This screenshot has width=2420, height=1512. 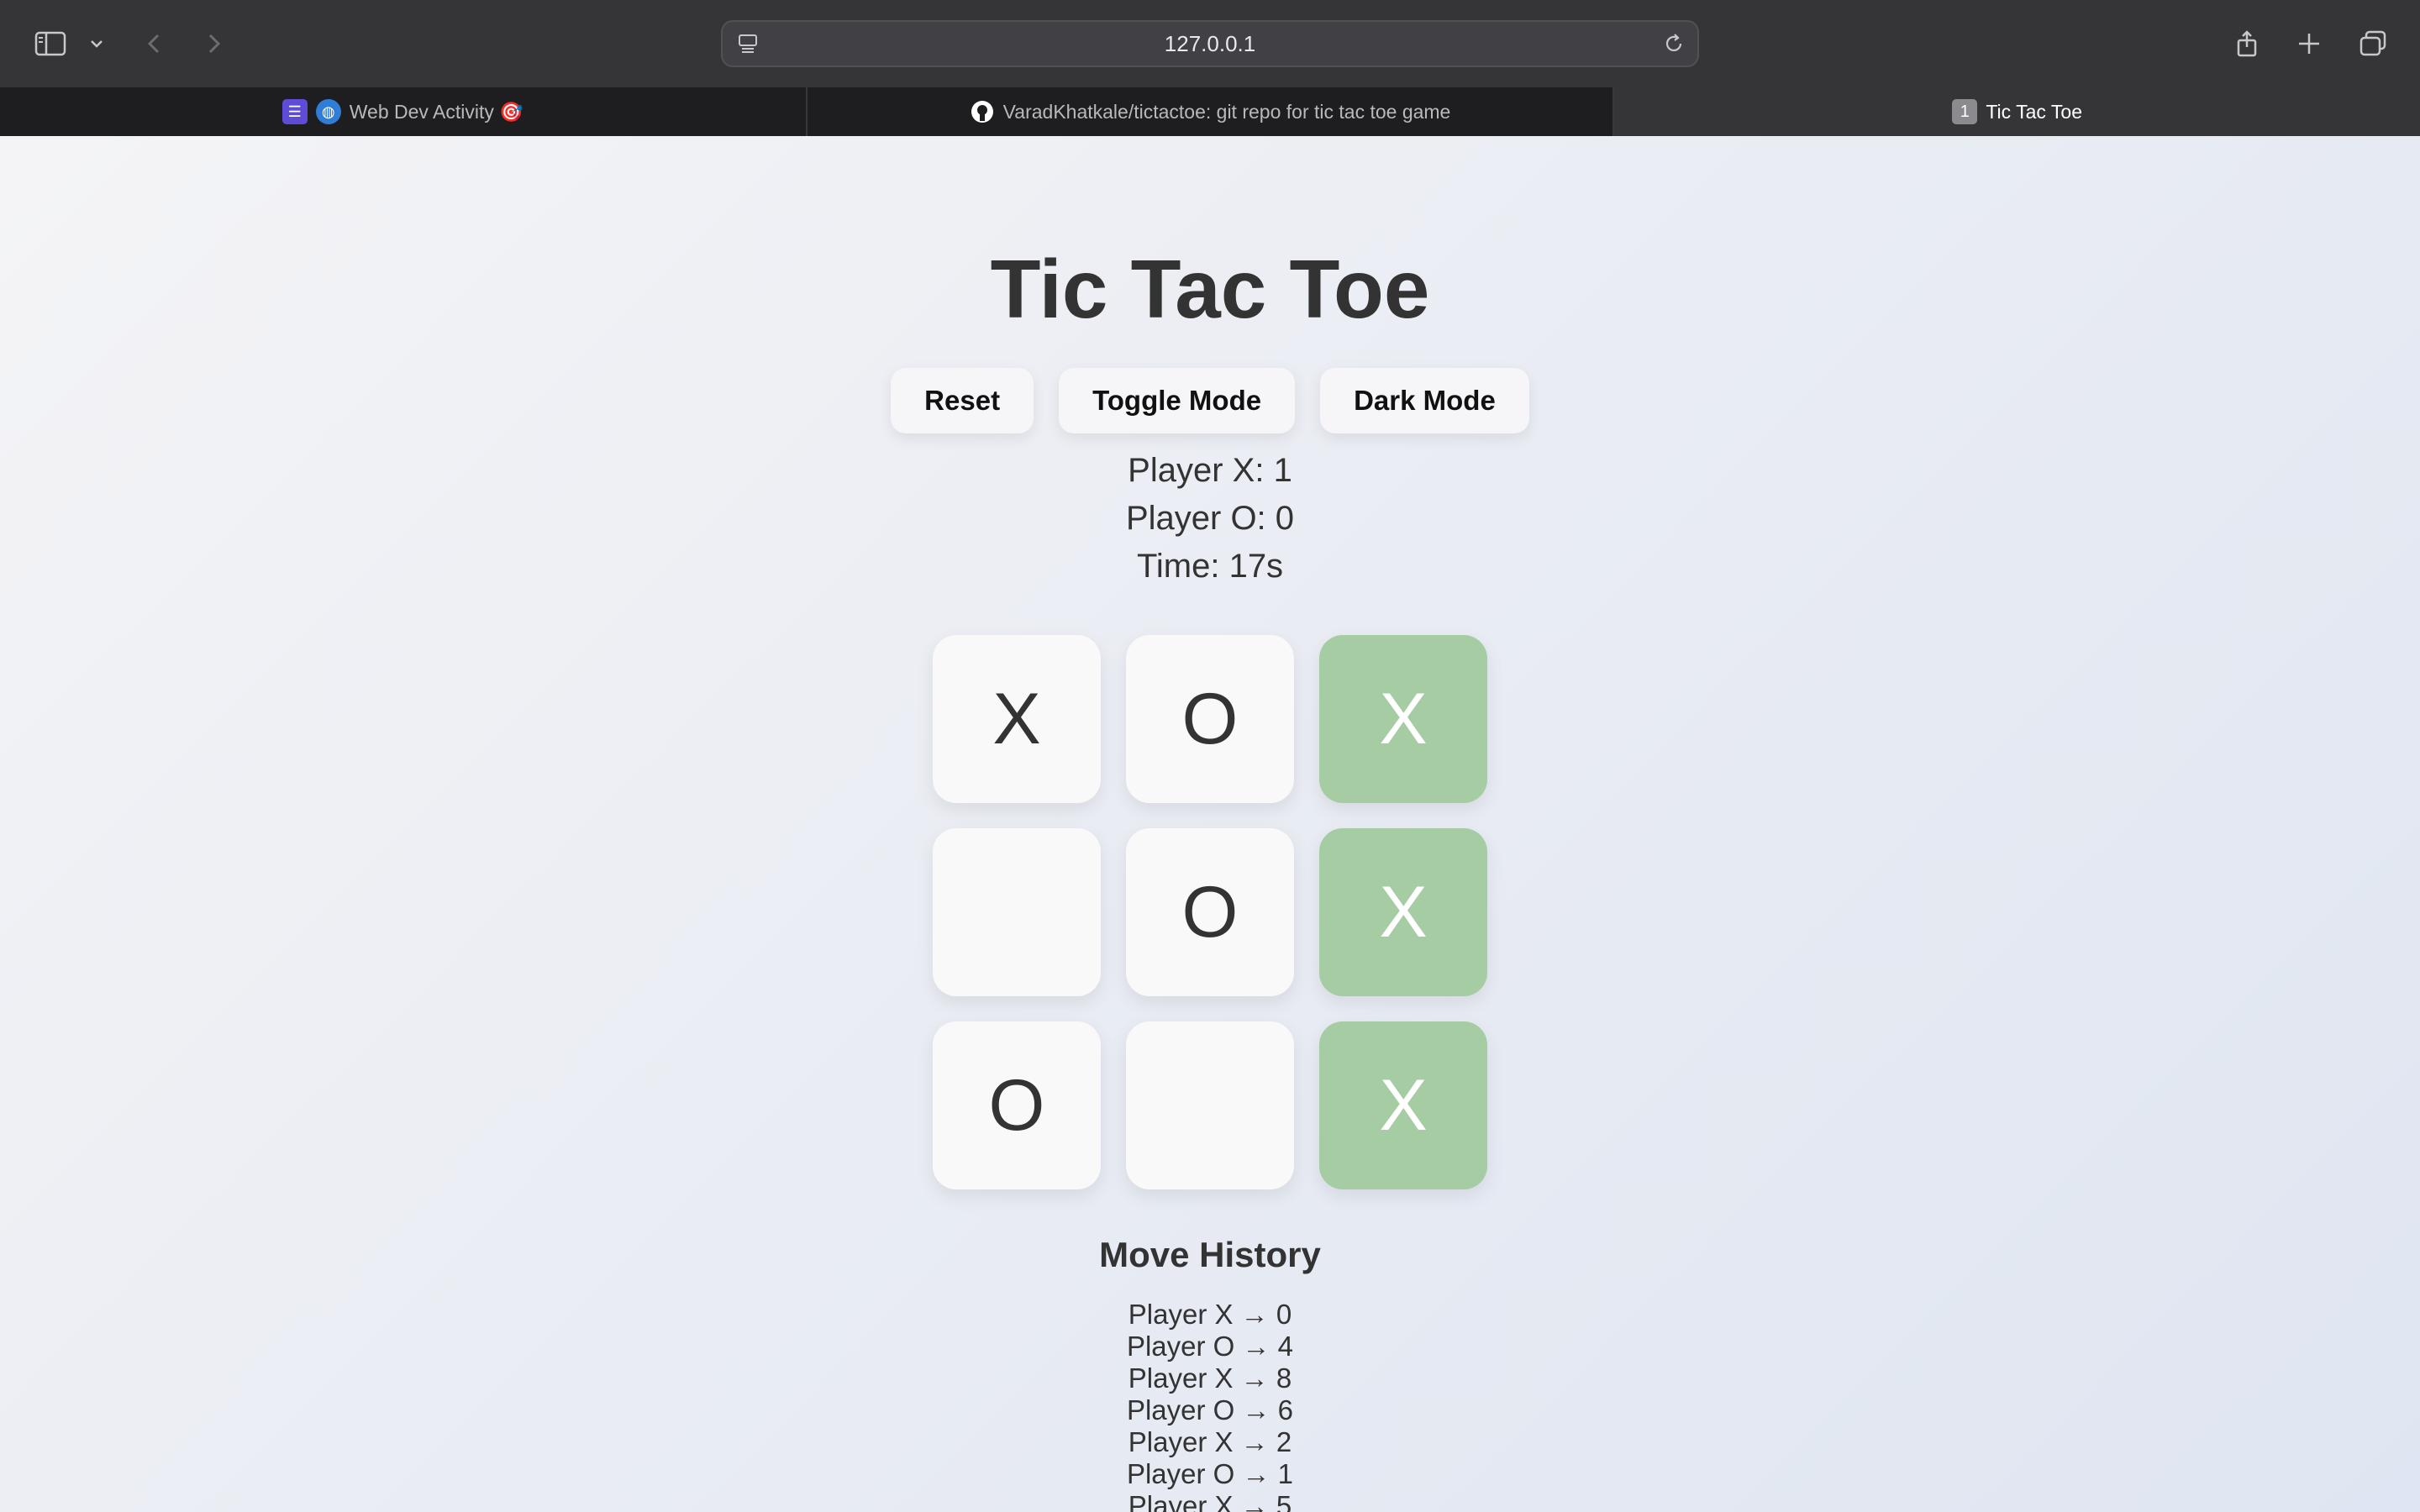 What do you see at coordinates (328, 111) in the screenshot?
I see `globe-icon: ◍` at bounding box center [328, 111].